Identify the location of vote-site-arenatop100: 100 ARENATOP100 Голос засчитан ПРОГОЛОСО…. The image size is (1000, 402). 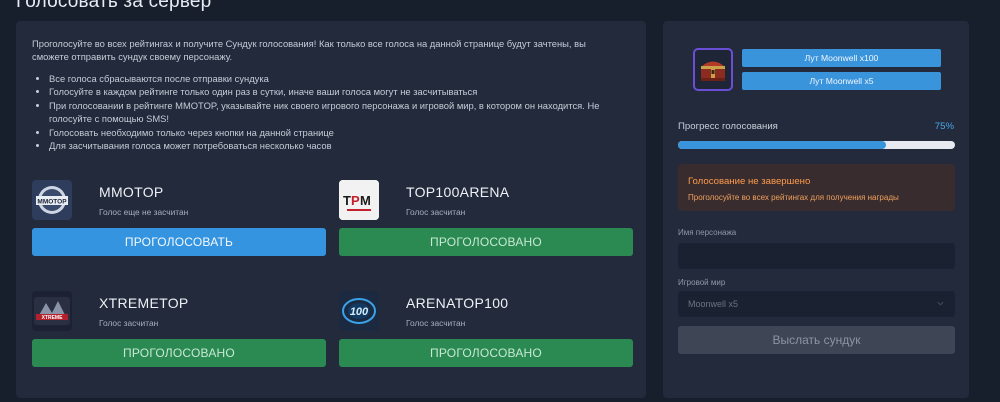
(486, 333).